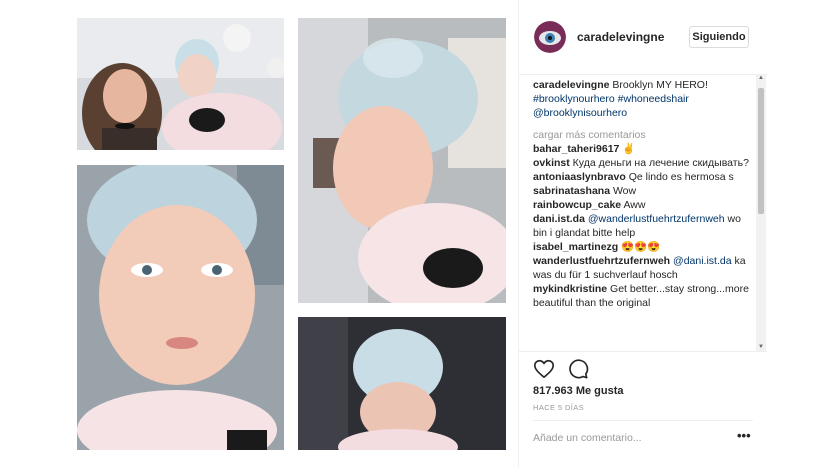 The width and height of the screenshot is (830, 467). I want to click on comment-username: mykindkristine, so click(570, 289).